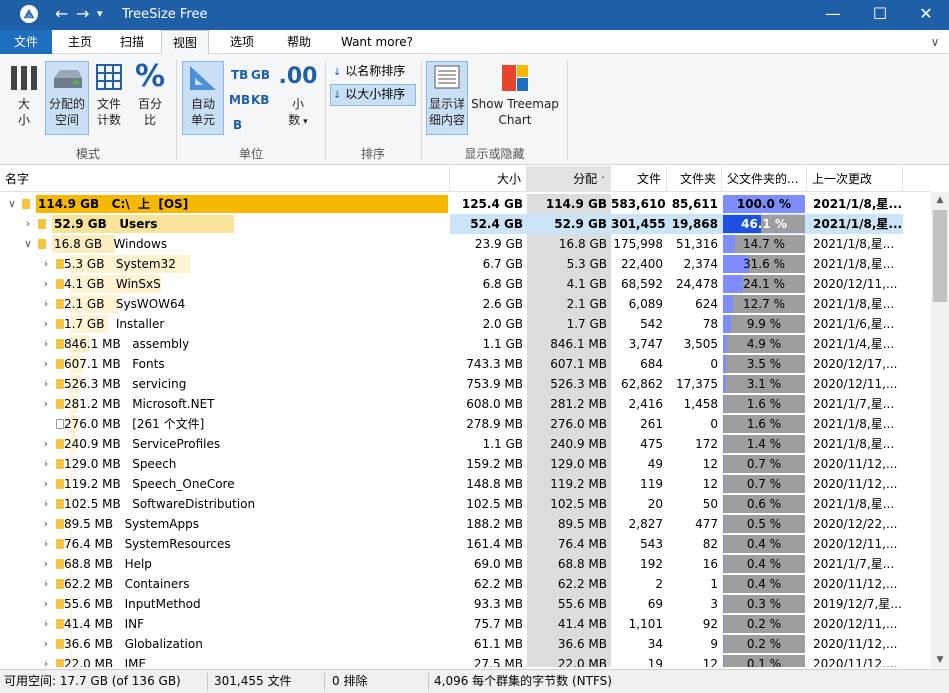 This screenshot has width=949, height=693. Describe the element at coordinates (569, 244) in the screenshot. I see `allocated-cell: 16.8 GB` at that location.